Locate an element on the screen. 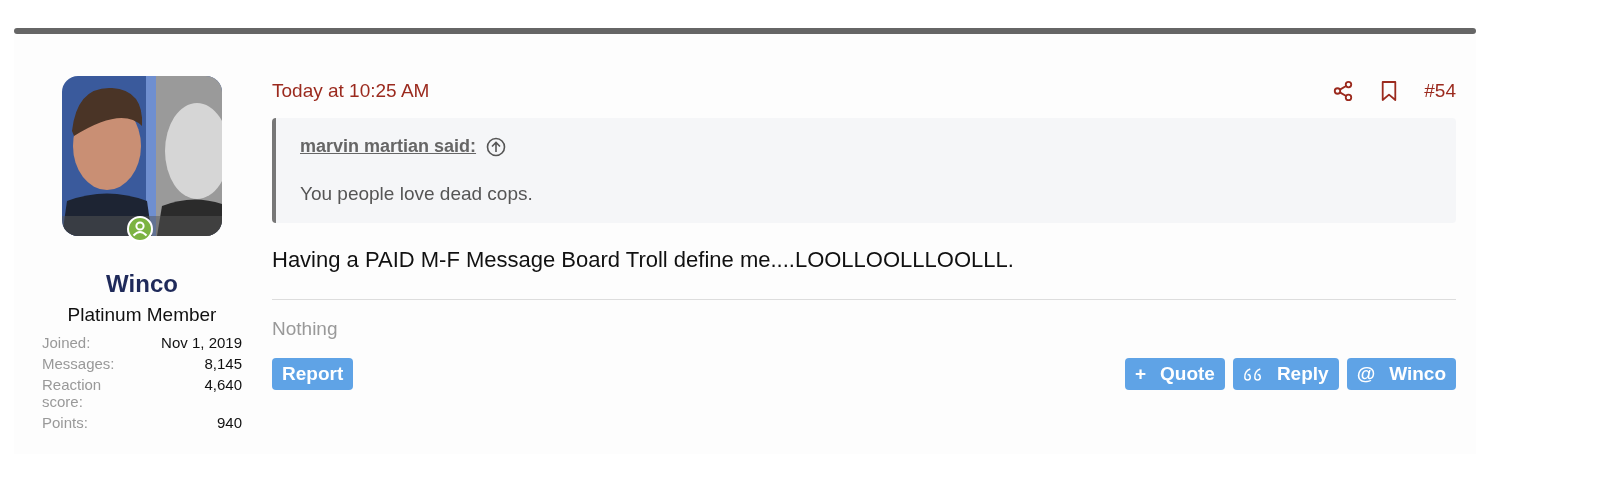  stat-value: Nov 1, 2019 is located at coordinates (201, 342).